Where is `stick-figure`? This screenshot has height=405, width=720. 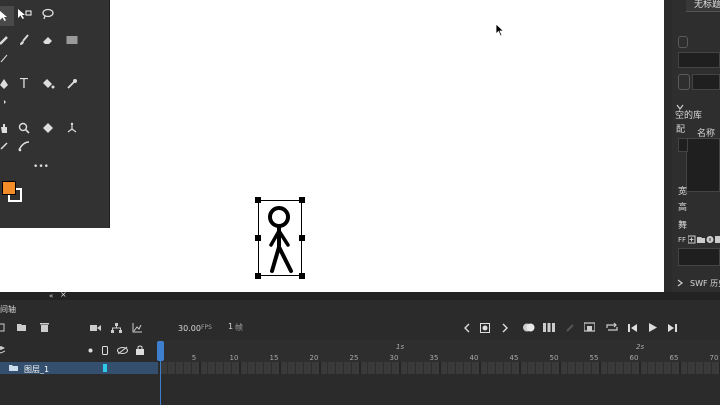
stick-figure is located at coordinates (280, 239).